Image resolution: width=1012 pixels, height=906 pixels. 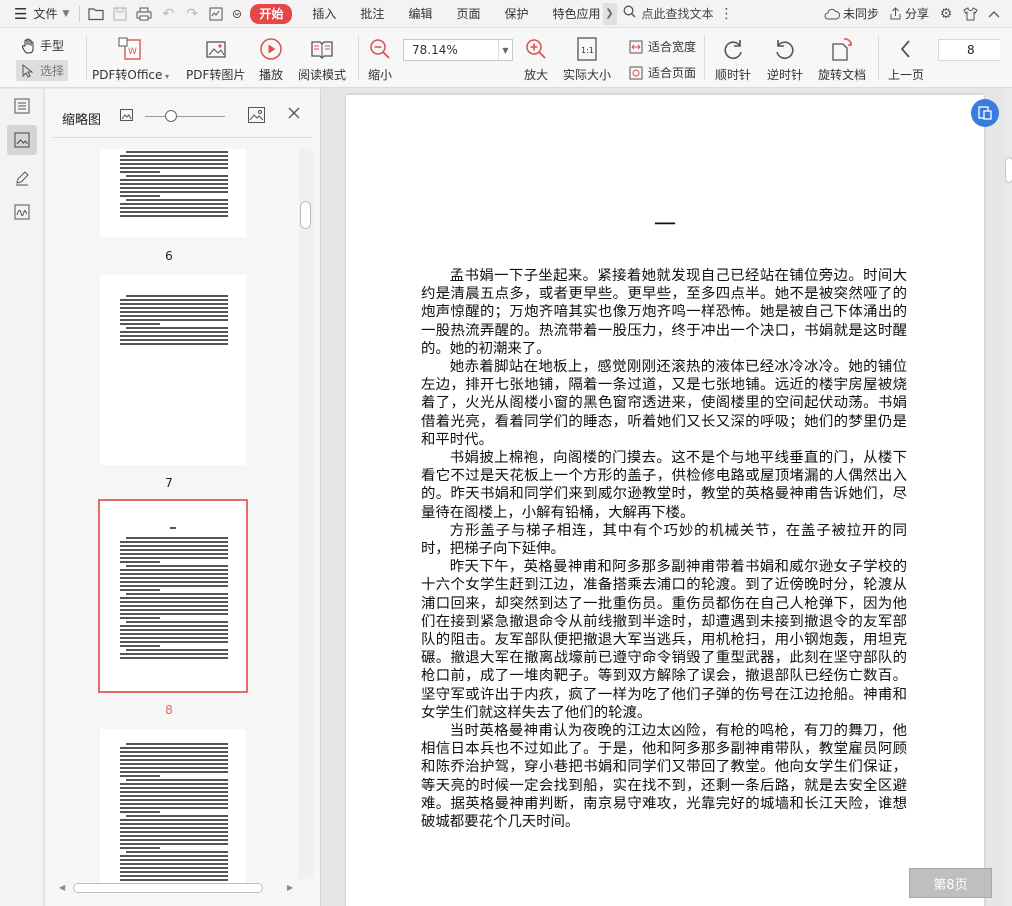 What do you see at coordinates (22, 140) in the screenshot?
I see `thumbnail-icon` at bounding box center [22, 140].